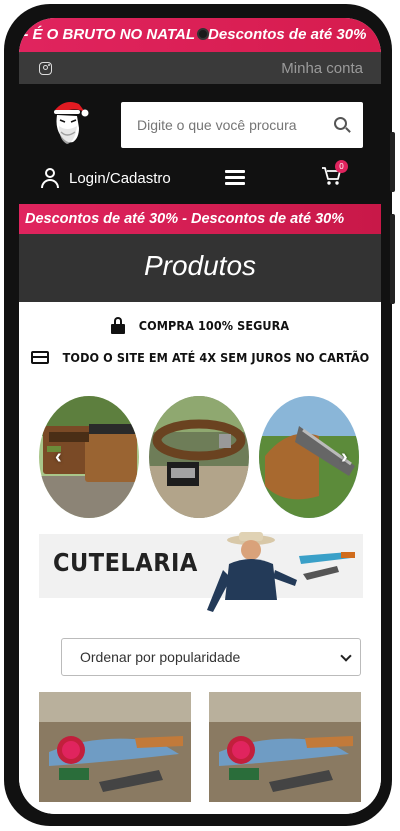 The height and width of the screenshot is (831, 400). I want to click on category-banner: CUTELARIA, so click(201, 572).